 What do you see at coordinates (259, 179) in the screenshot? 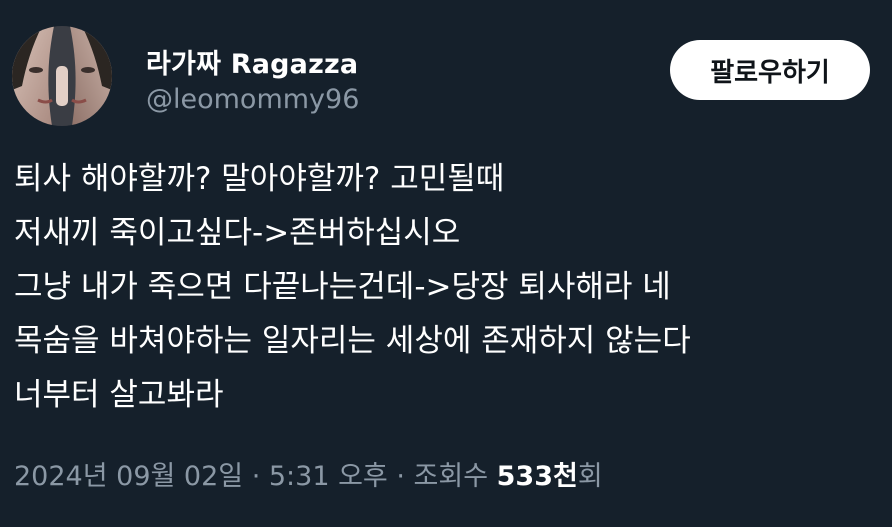
I see `tweet-line: 퇴사 해야할까? 말아야할까? 고민될때` at bounding box center [259, 179].